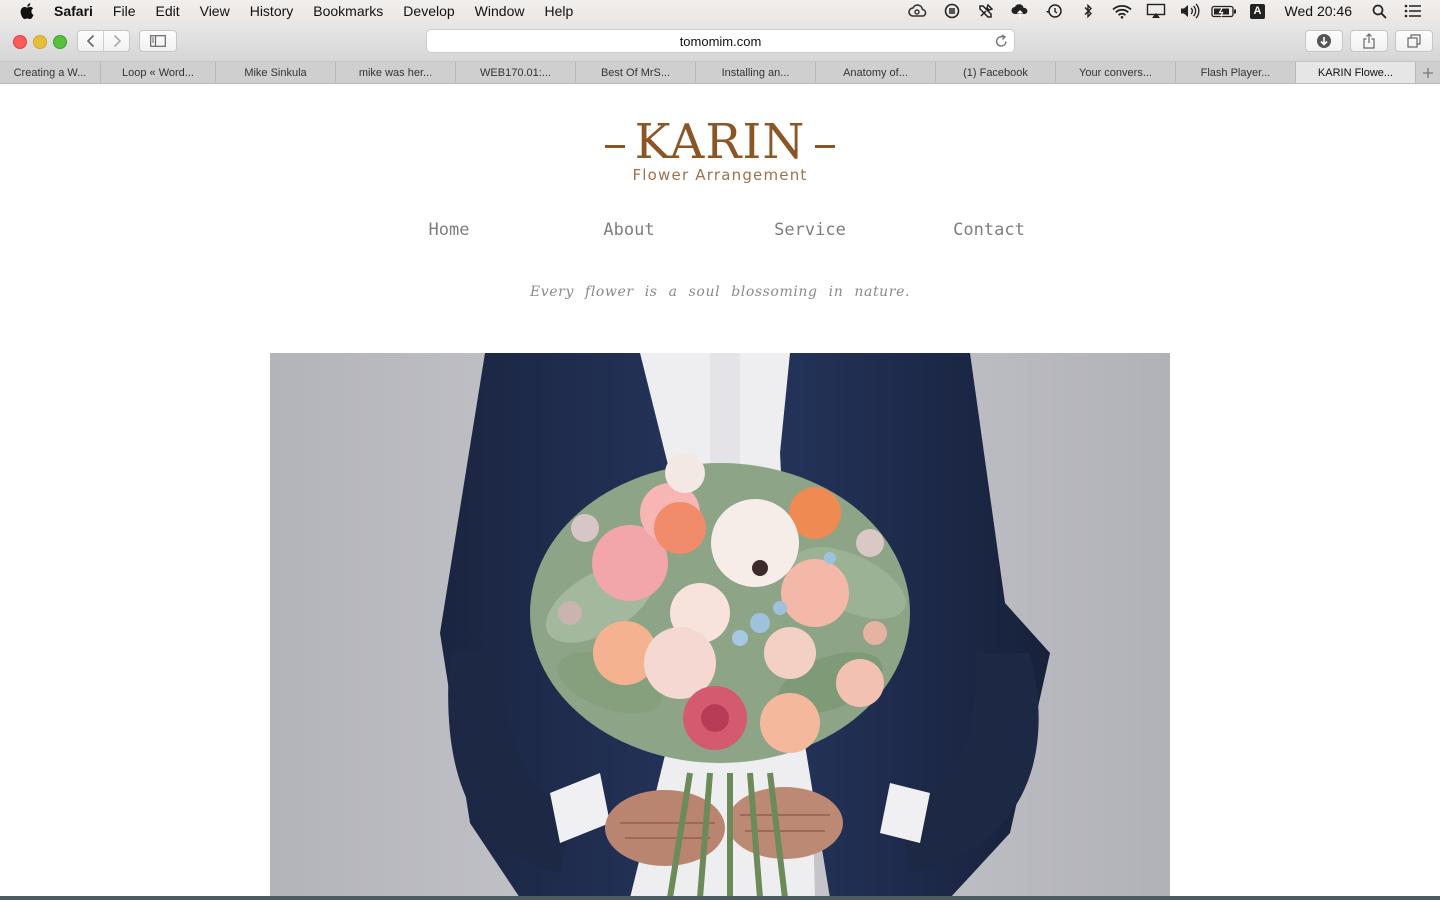  I want to click on battery-icon, so click(1224, 11).